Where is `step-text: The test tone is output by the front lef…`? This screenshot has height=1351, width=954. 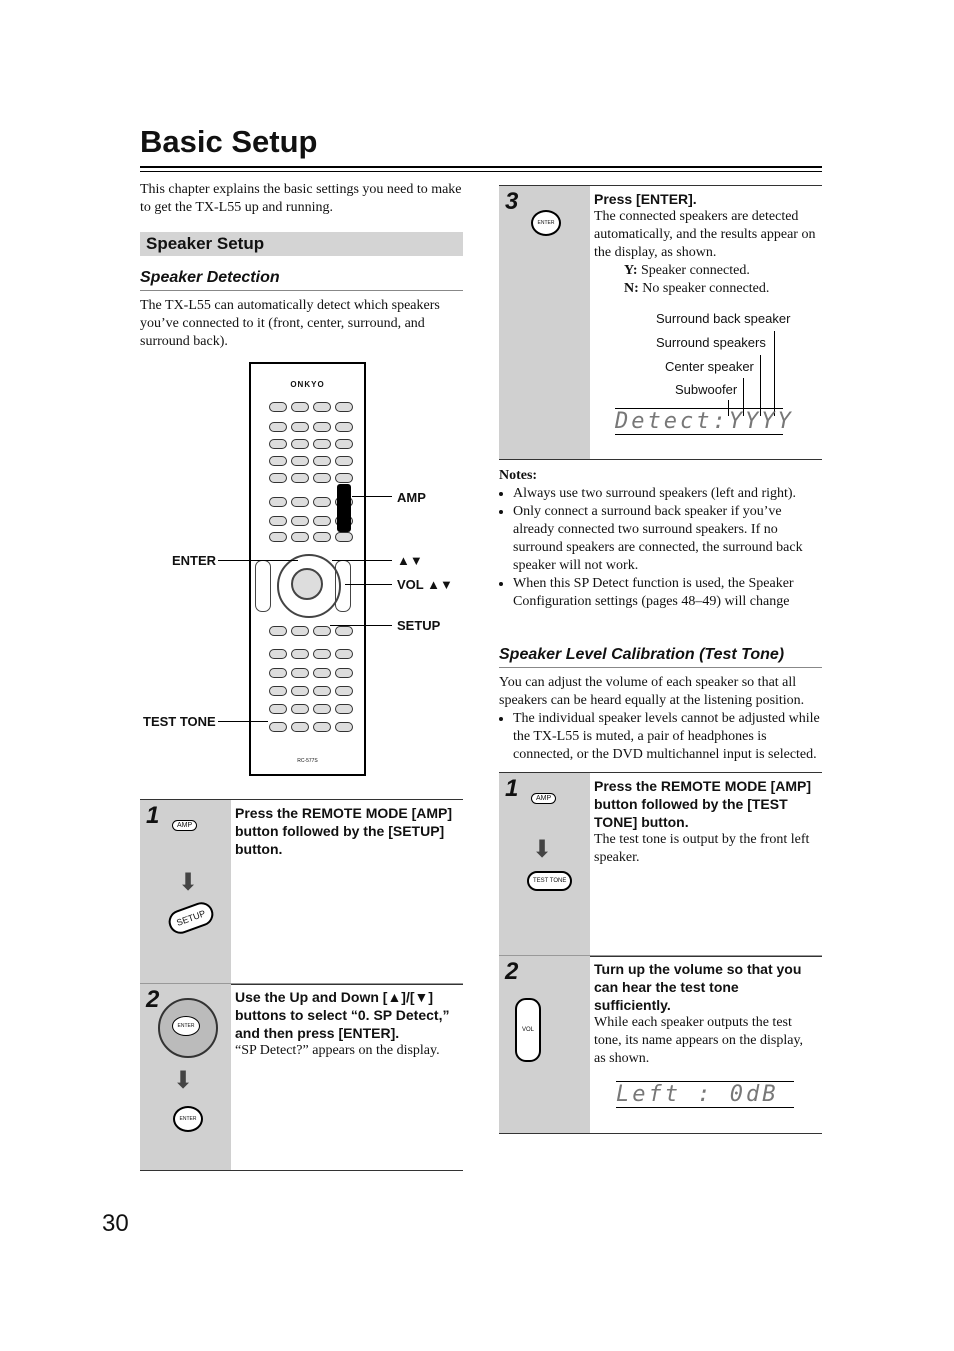 step-text: The test tone is output by the front lef… is located at coordinates (702, 848).